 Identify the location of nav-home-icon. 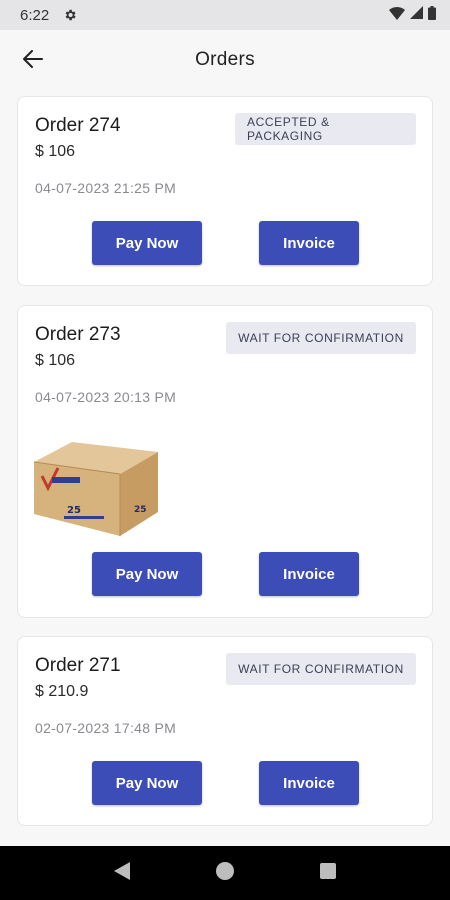
(224, 873).